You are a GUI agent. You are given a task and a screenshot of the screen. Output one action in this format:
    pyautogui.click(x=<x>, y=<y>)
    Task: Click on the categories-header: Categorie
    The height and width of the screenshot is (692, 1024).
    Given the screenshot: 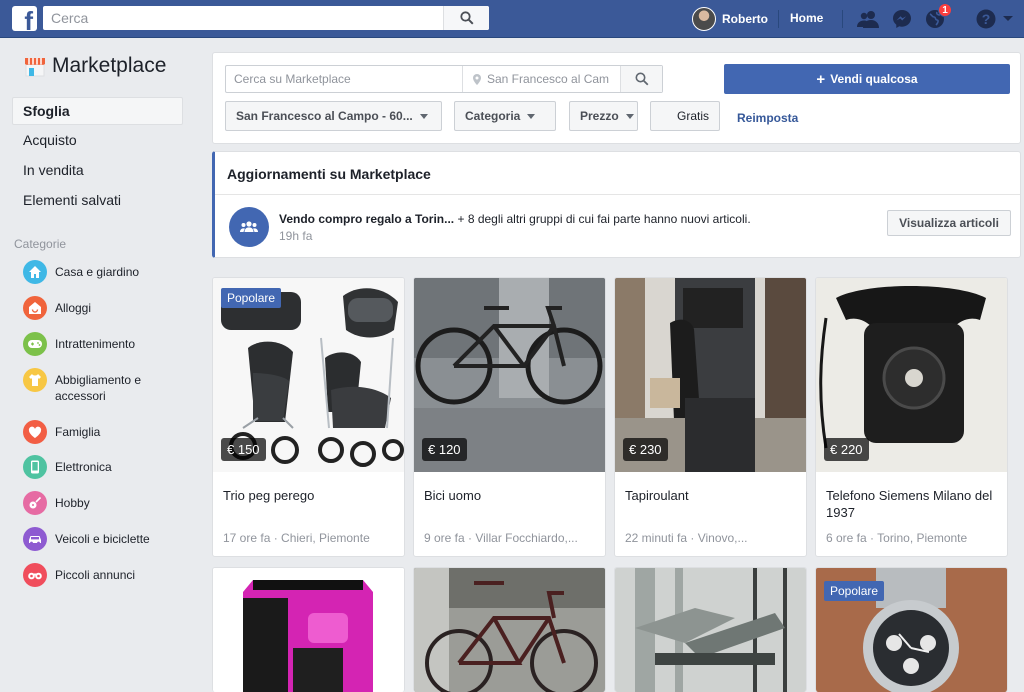 What is the action you would take?
    pyautogui.click(x=40, y=244)
    